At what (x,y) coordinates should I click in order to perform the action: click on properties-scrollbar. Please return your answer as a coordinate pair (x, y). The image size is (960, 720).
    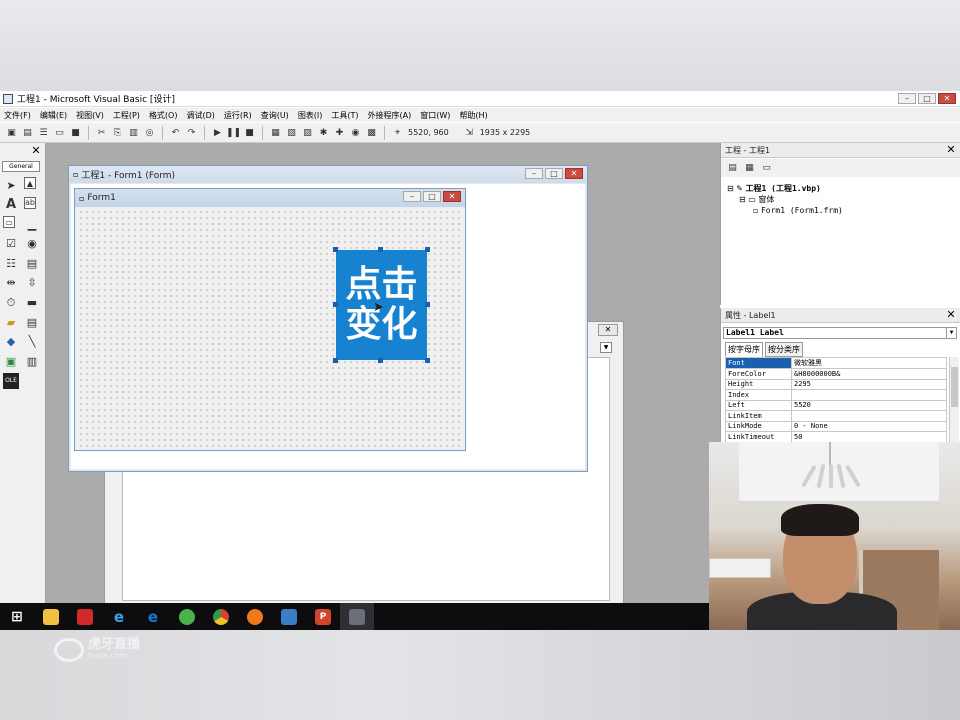
    Looking at the image, I should click on (954, 399).